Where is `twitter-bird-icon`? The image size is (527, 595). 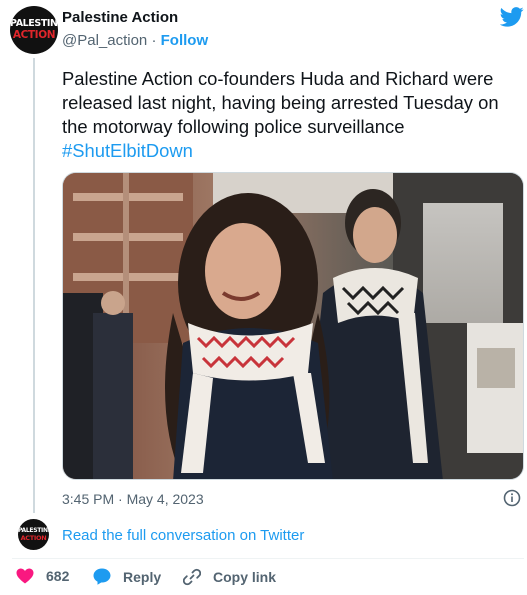 twitter-bird-icon is located at coordinates (512, 17).